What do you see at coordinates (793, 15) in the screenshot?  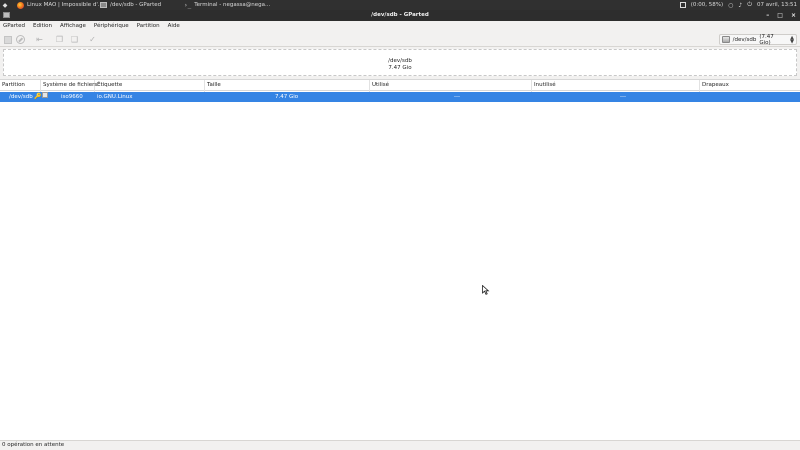 I see `close-icon: ×` at bounding box center [793, 15].